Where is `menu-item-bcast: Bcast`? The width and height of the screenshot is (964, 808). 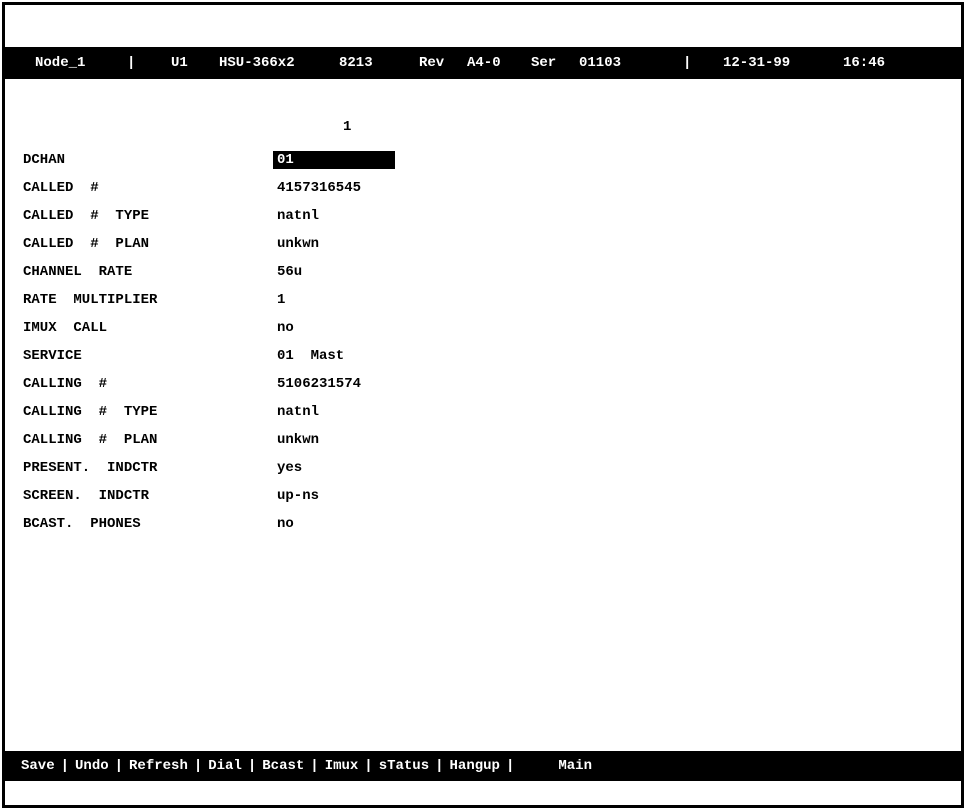
menu-item-bcast: Bcast is located at coordinates (283, 766).